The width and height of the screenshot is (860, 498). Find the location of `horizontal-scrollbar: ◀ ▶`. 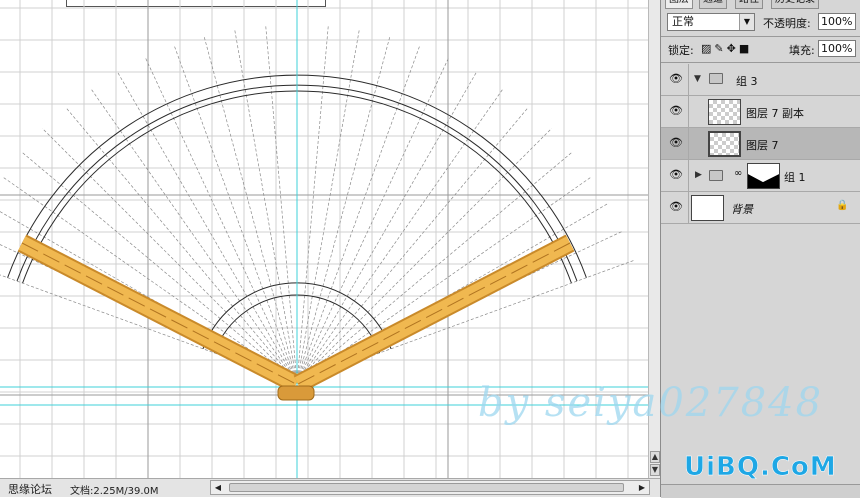

horizontal-scrollbar: ◀ ▶ is located at coordinates (430, 487).